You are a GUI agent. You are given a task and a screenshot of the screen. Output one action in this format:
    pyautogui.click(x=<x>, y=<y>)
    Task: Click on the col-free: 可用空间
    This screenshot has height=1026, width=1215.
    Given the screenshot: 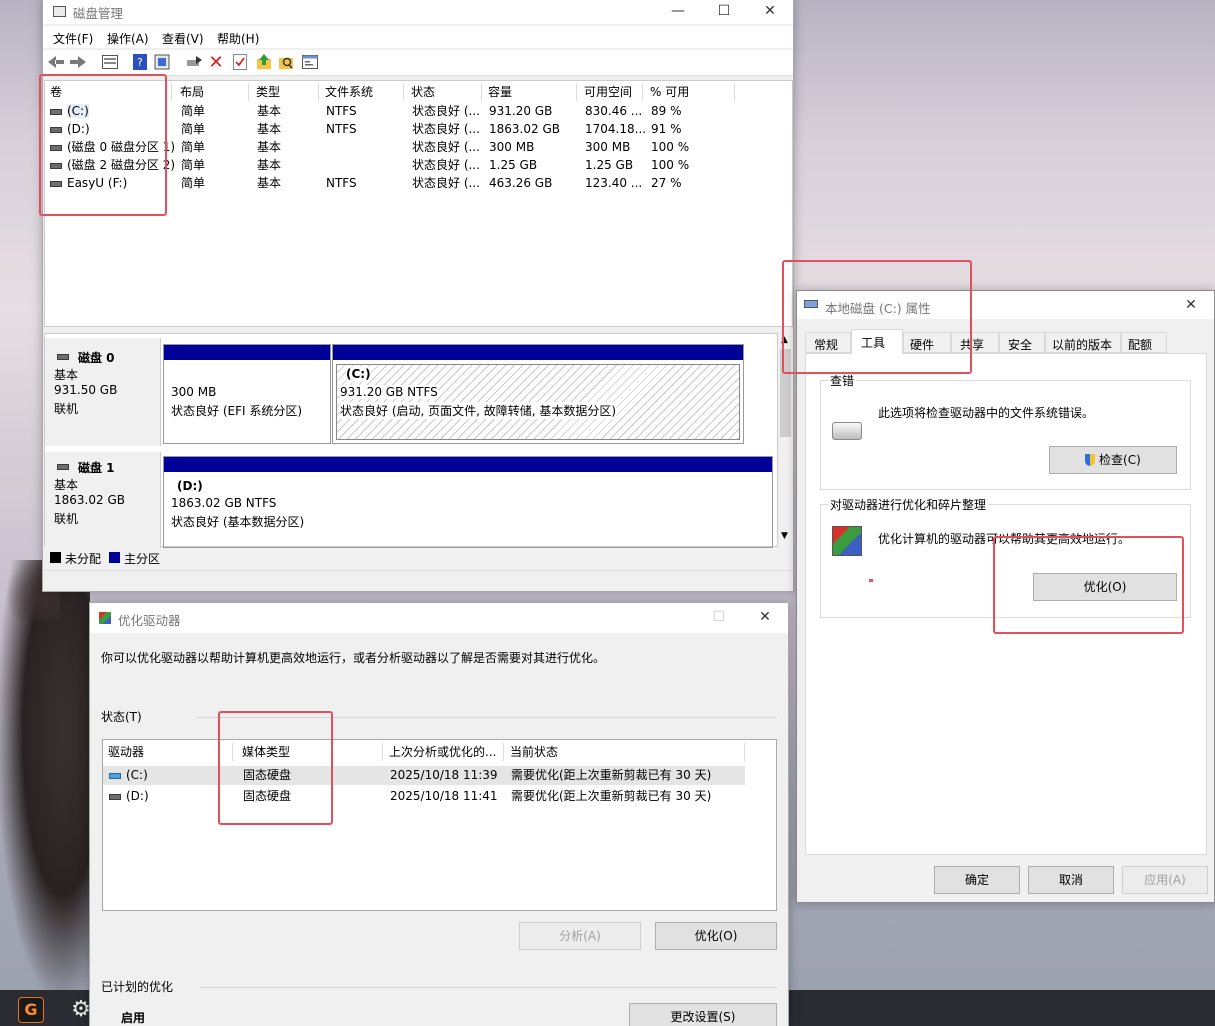 What is the action you would take?
    pyautogui.click(x=611, y=92)
    